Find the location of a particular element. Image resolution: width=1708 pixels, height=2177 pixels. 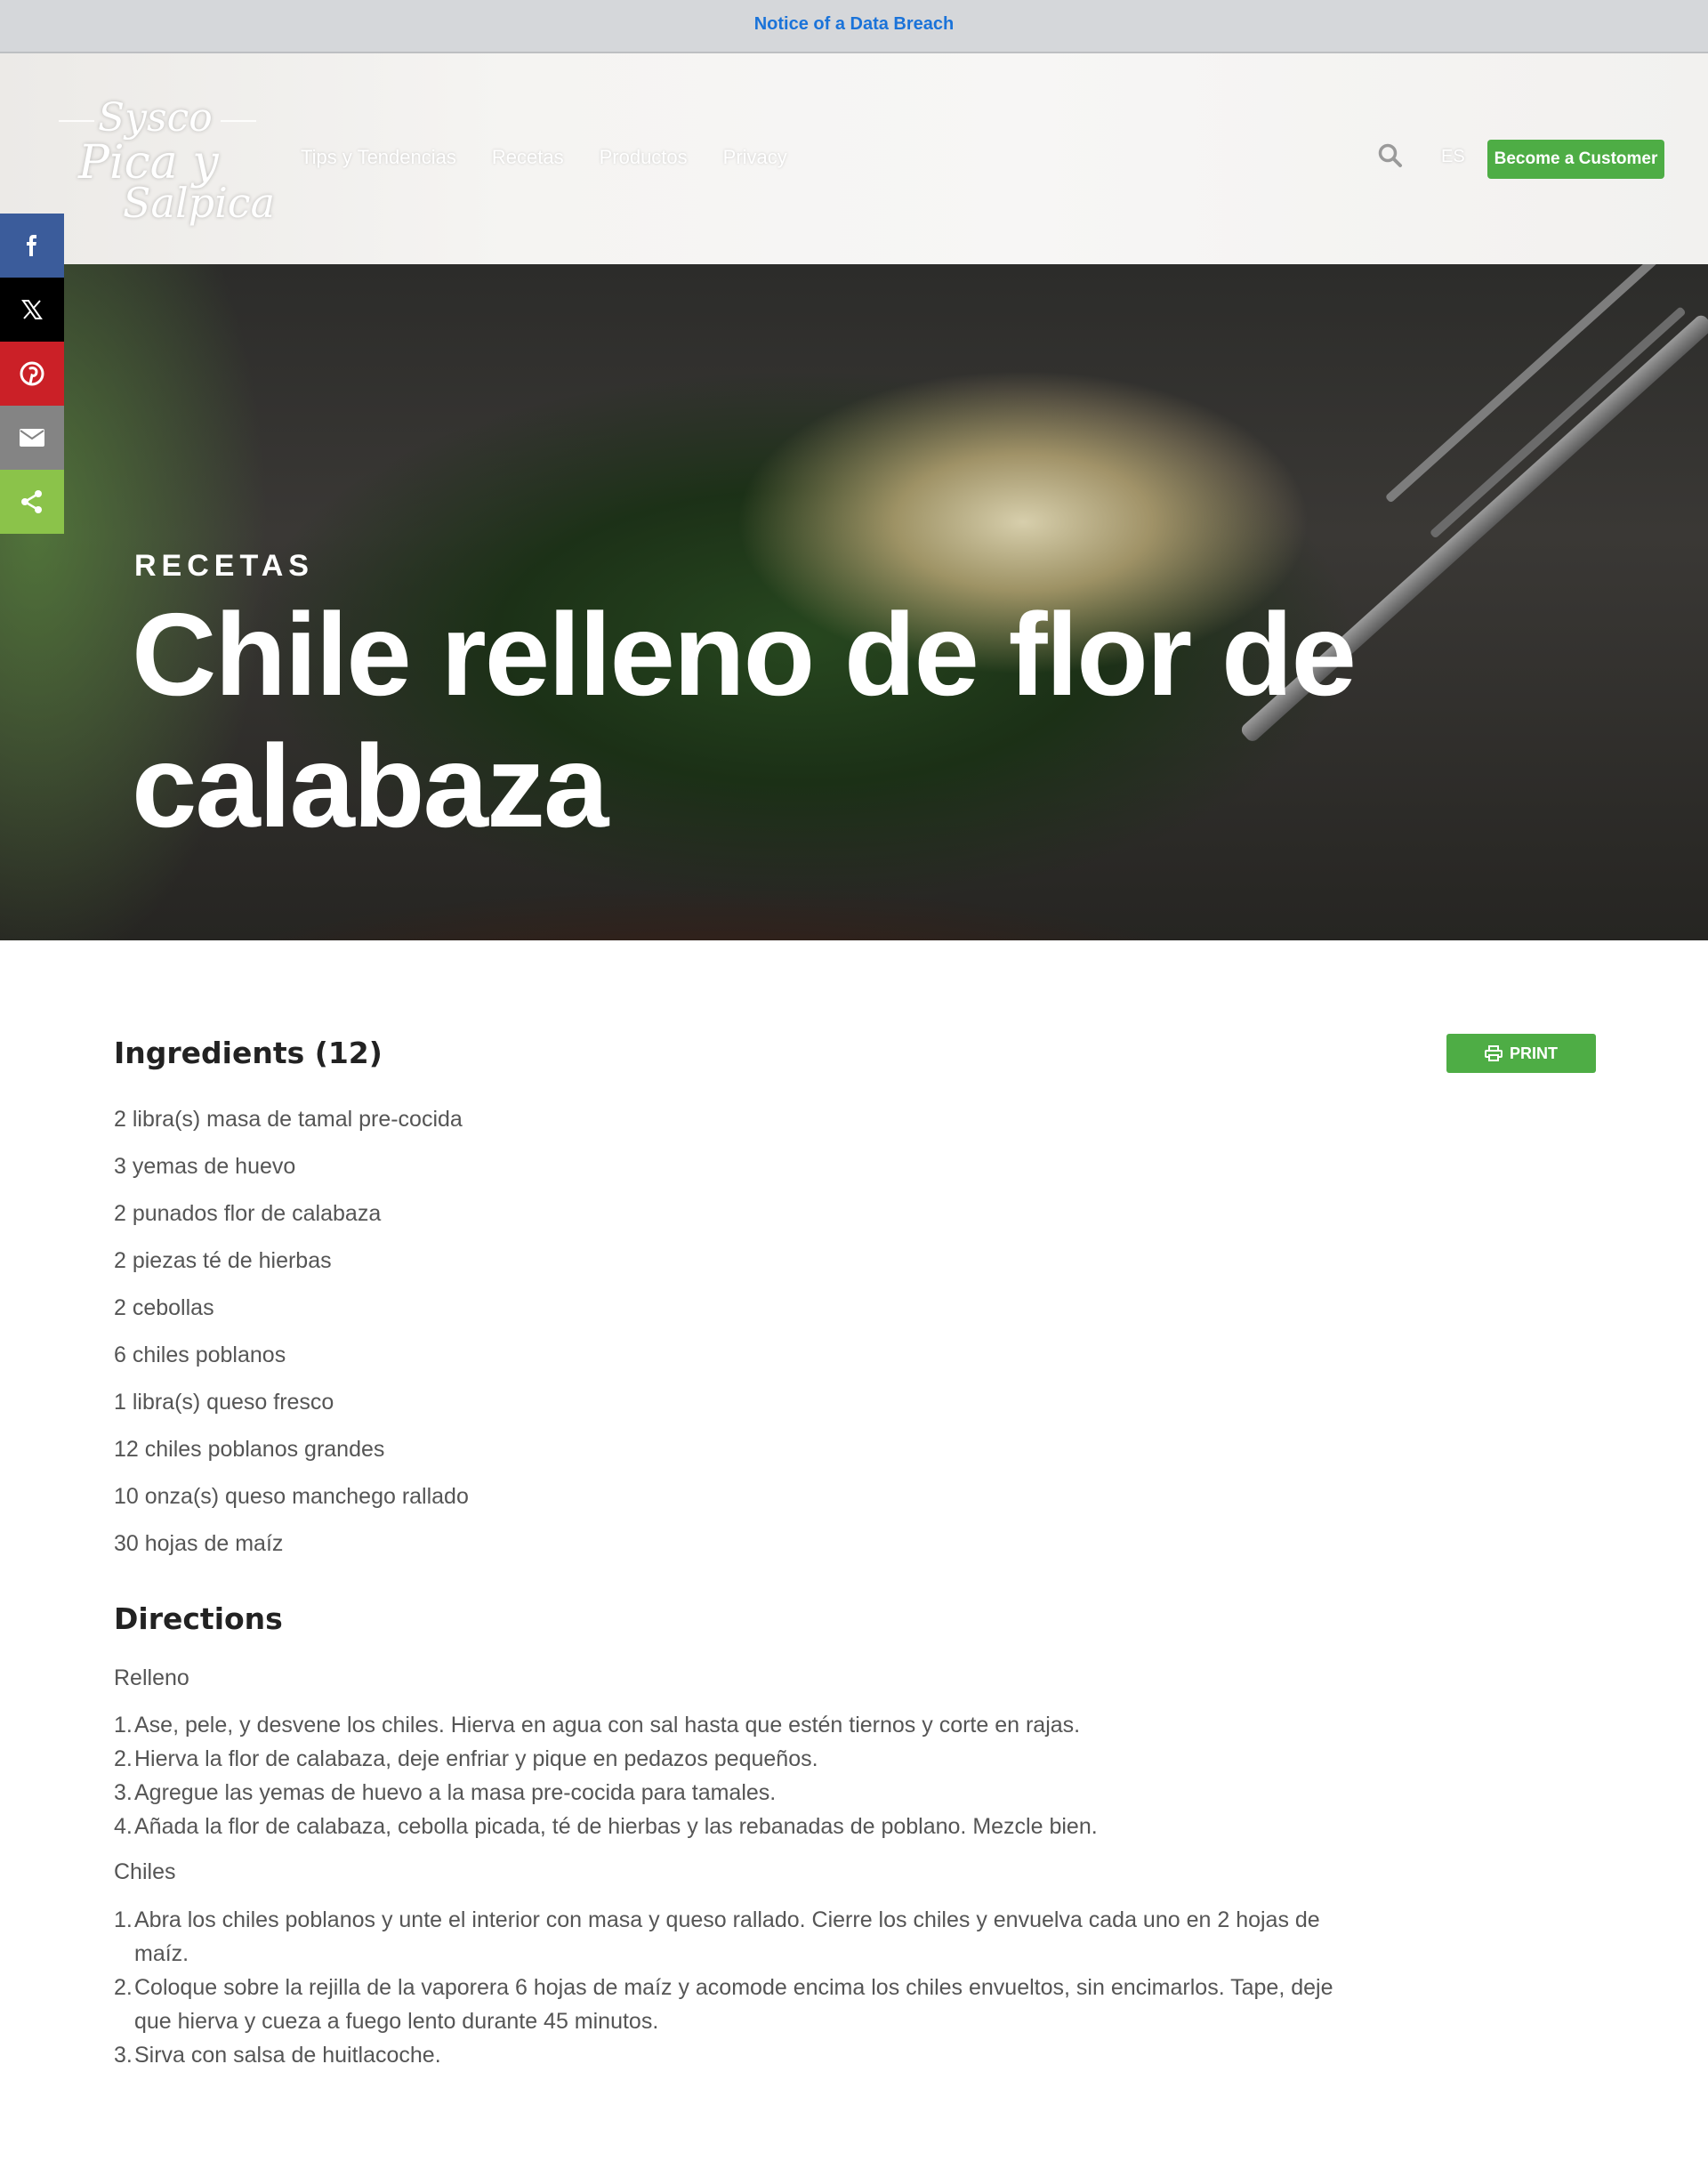

pinterest-icon is located at coordinates (32, 373).